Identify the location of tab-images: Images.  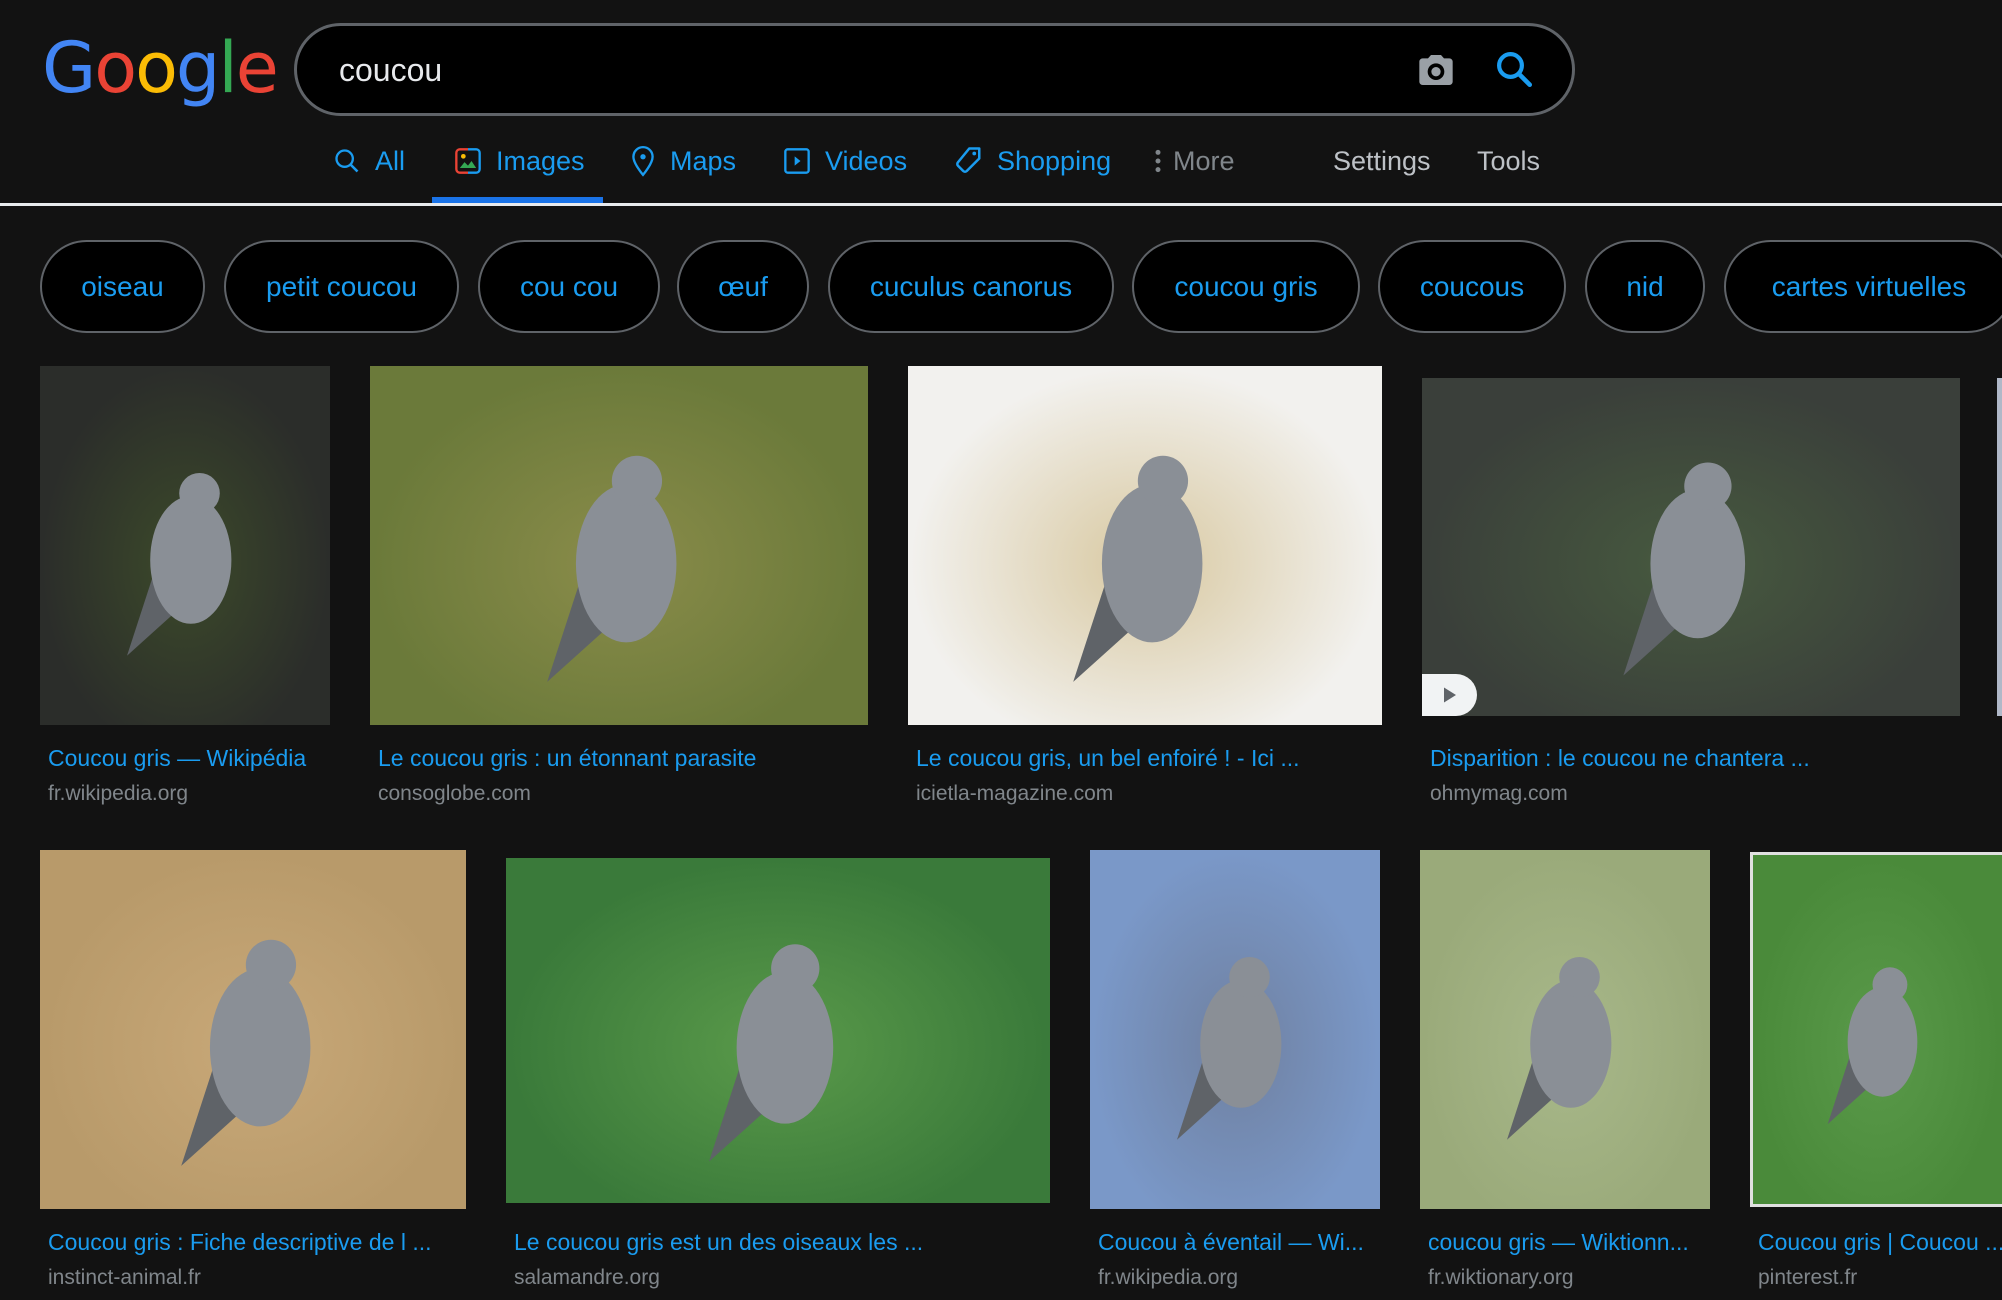
(519, 161).